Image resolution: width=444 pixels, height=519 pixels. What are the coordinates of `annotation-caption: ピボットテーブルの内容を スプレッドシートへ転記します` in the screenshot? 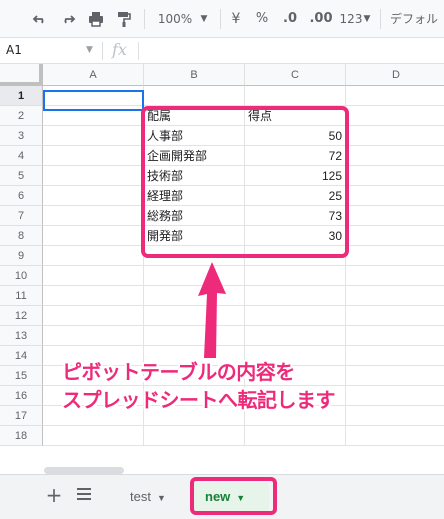 It's located at (252, 386).